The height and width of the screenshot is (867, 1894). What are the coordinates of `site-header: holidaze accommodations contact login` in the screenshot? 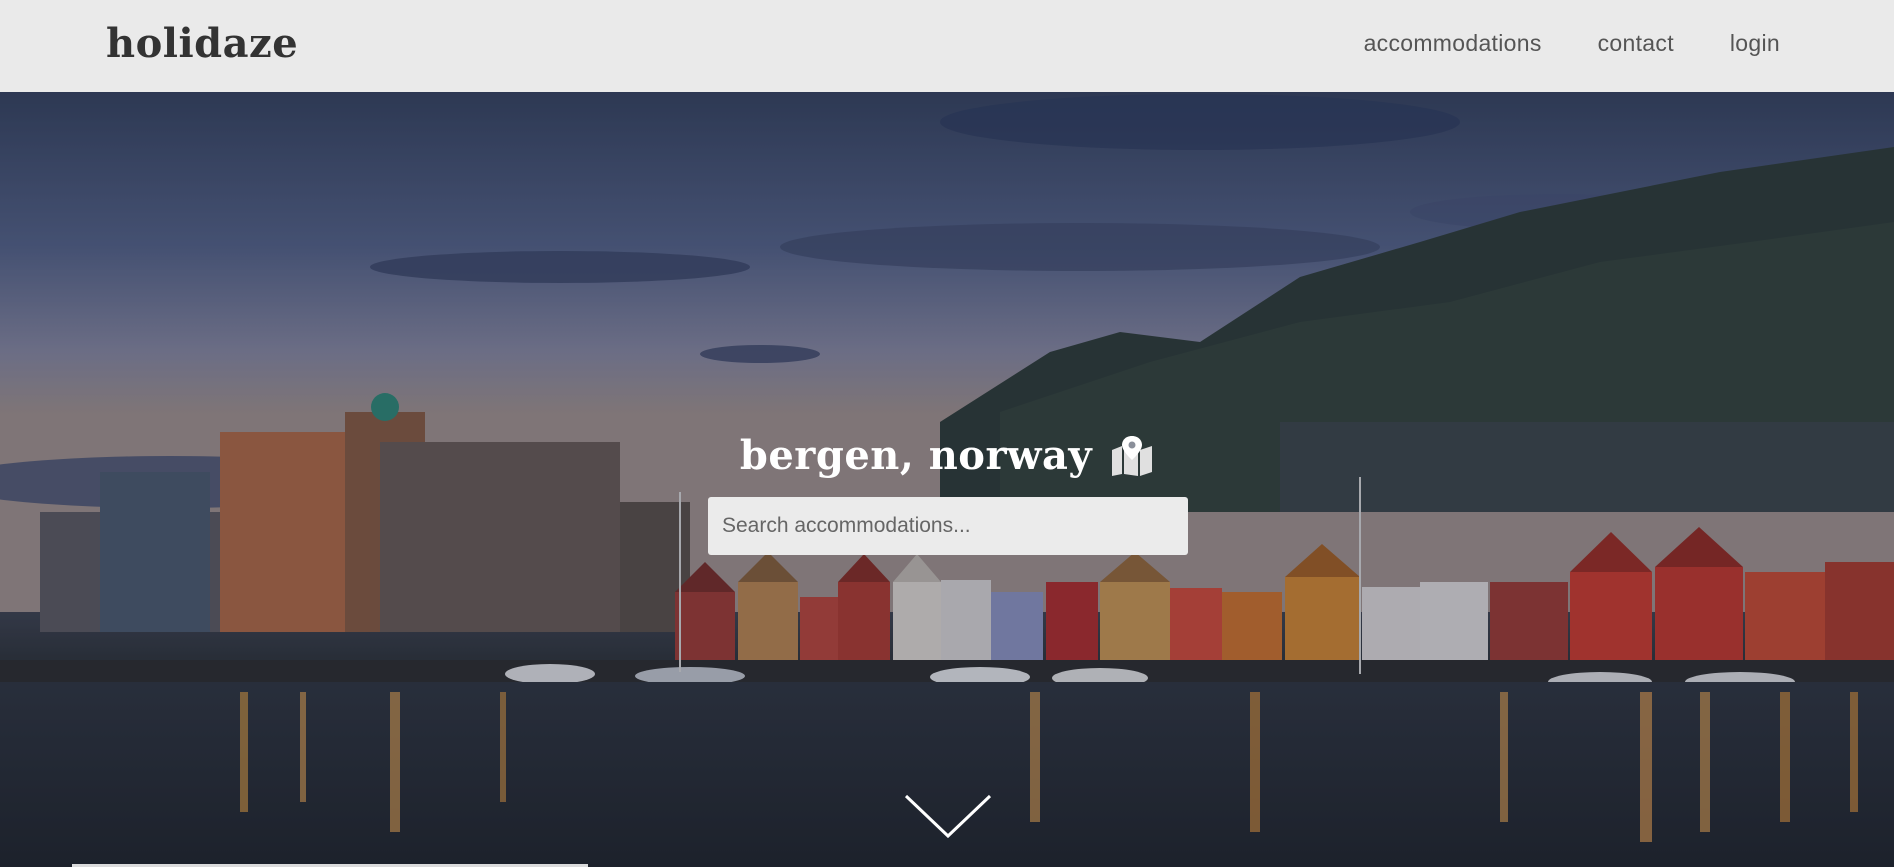 It's located at (947, 46).